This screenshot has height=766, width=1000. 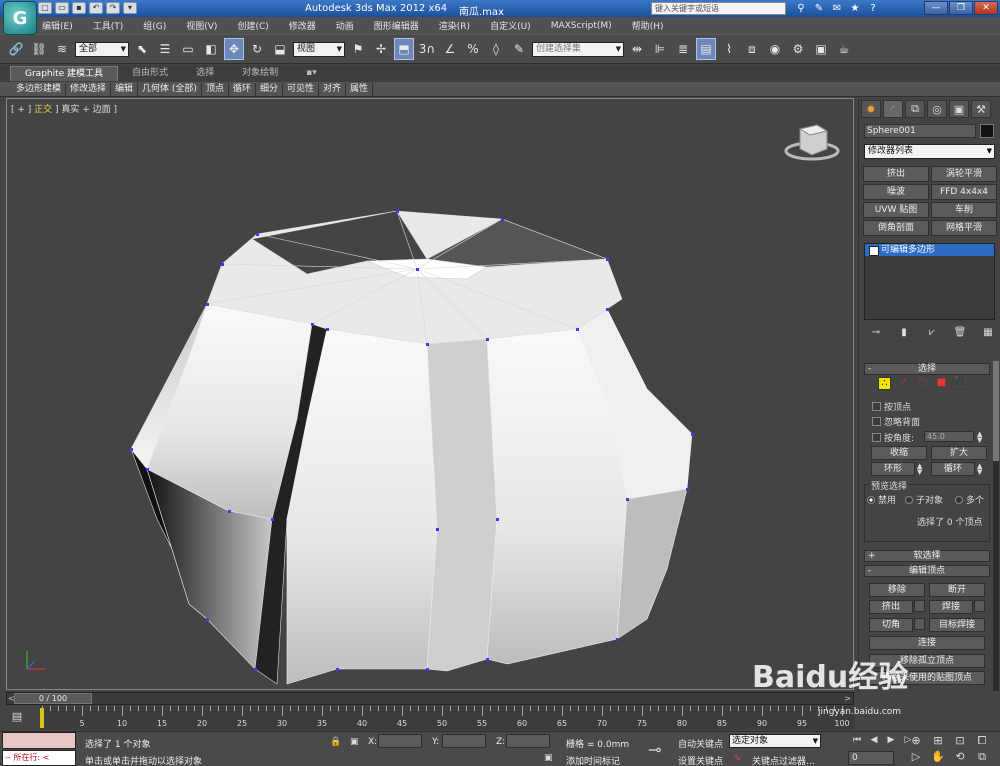 What do you see at coordinates (916, 757) in the screenshot?
I see `fov-icon: ▷` at bounding box center [916, 757].